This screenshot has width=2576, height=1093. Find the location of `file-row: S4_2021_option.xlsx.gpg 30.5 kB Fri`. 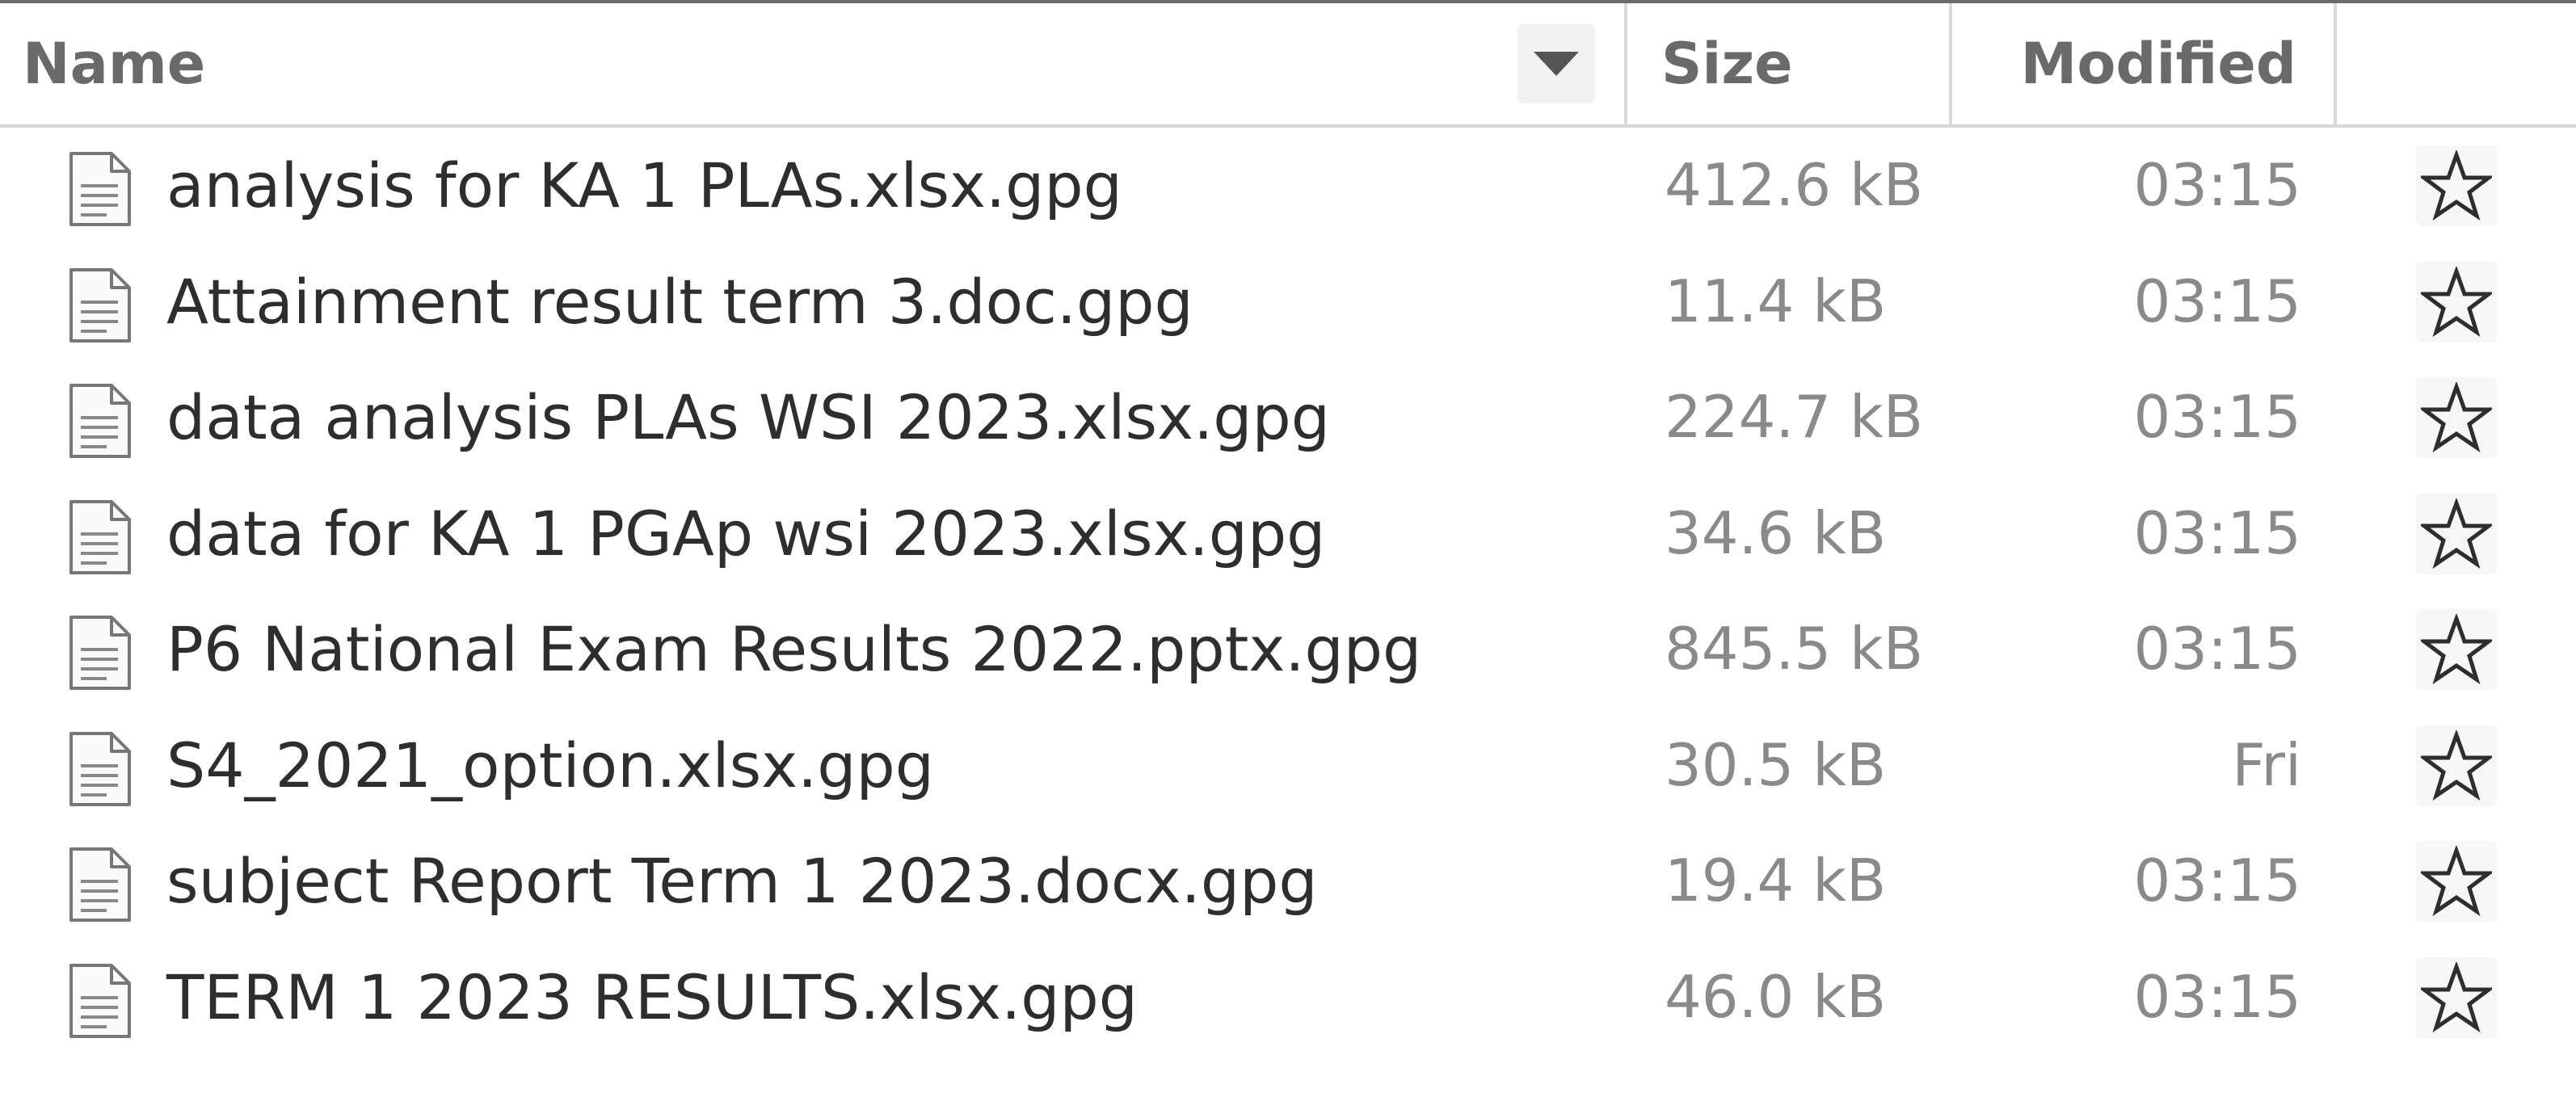

file-row: S4_2021_option.xlsx.gpg 30.5 kB Fri is located at coordinates (1288, 766).